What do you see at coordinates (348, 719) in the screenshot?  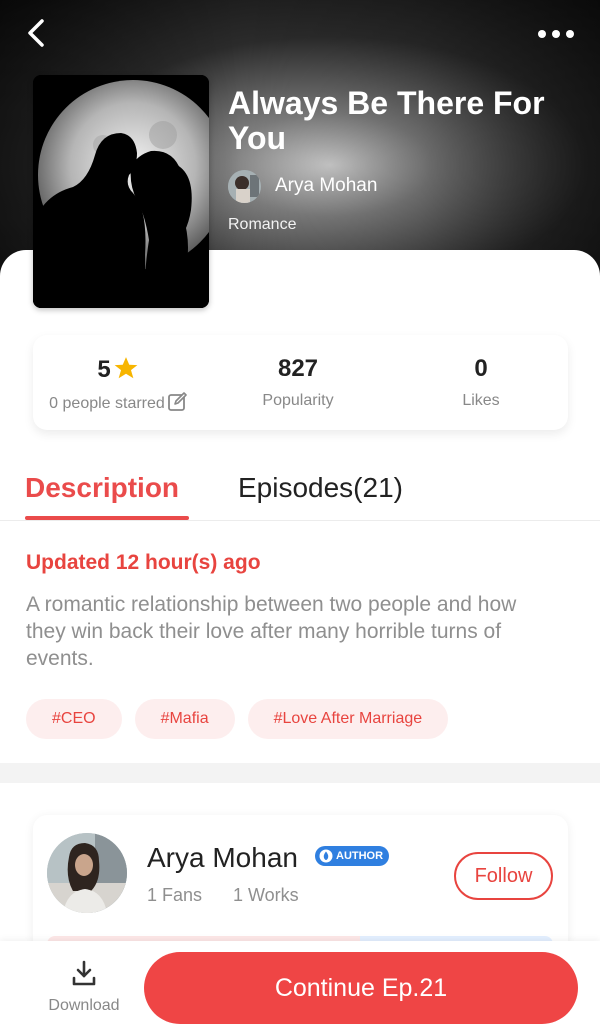 I see `tag-love-after-marriage: #Love After Marriage` at bounding box center [348, 719].